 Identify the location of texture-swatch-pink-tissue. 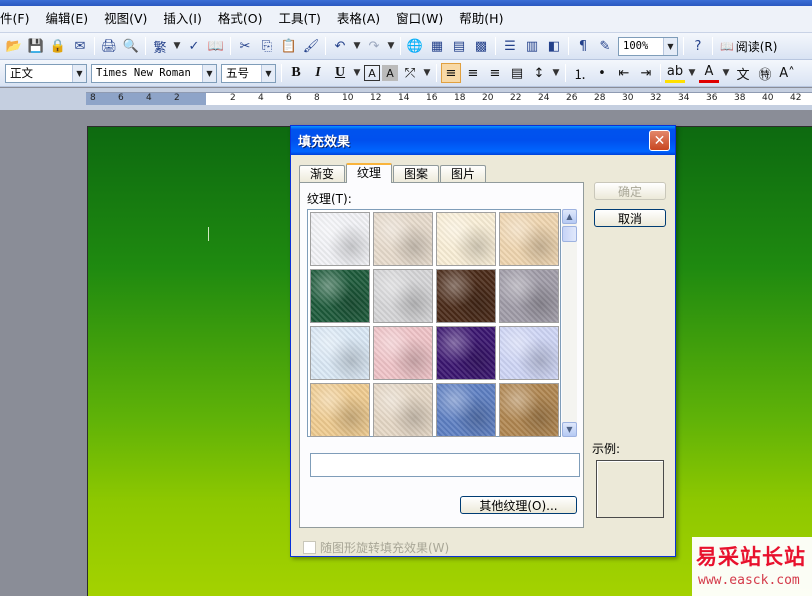
(403, 353).